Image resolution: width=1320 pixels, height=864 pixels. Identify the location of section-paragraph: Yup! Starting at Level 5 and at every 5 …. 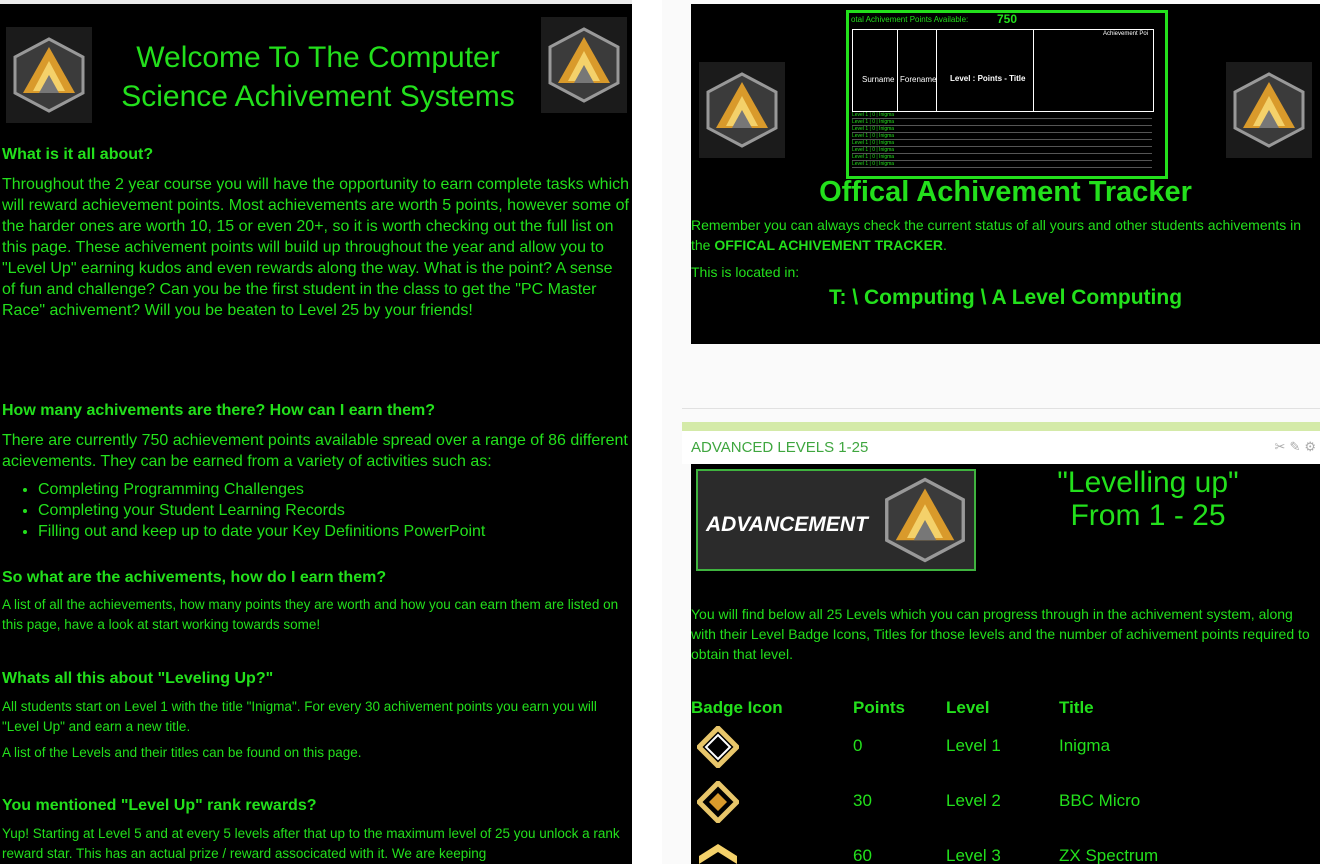
(311, 843).